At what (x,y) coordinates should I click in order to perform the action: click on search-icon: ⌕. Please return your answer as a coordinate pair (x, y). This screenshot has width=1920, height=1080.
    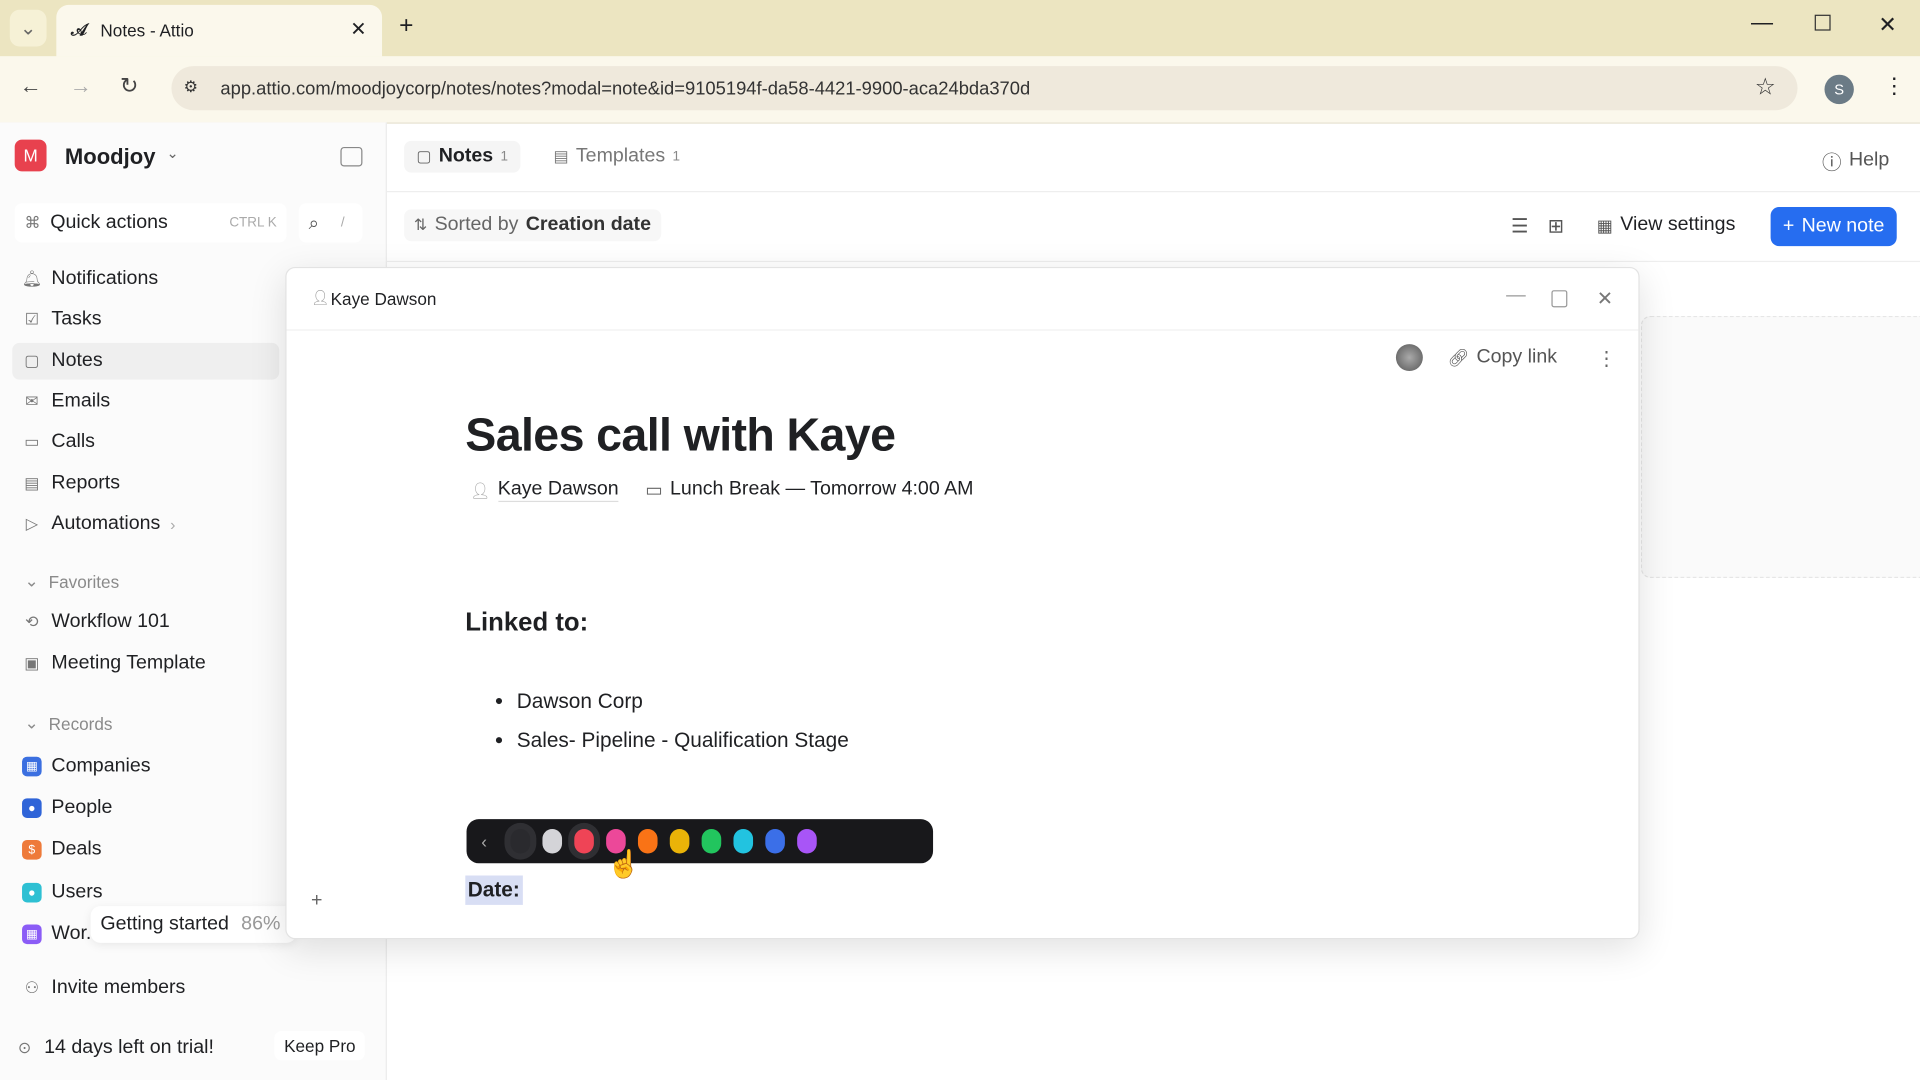
    Looking at the image, I should click on (313, 223).